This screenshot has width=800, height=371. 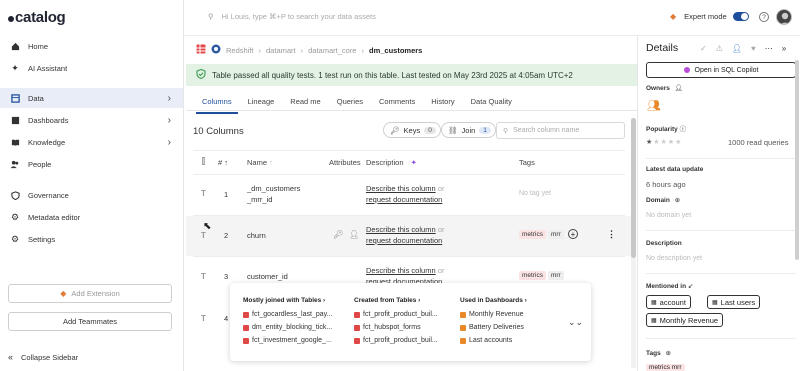 I want to click on help-icon: ?, so click(x=764, y=17).